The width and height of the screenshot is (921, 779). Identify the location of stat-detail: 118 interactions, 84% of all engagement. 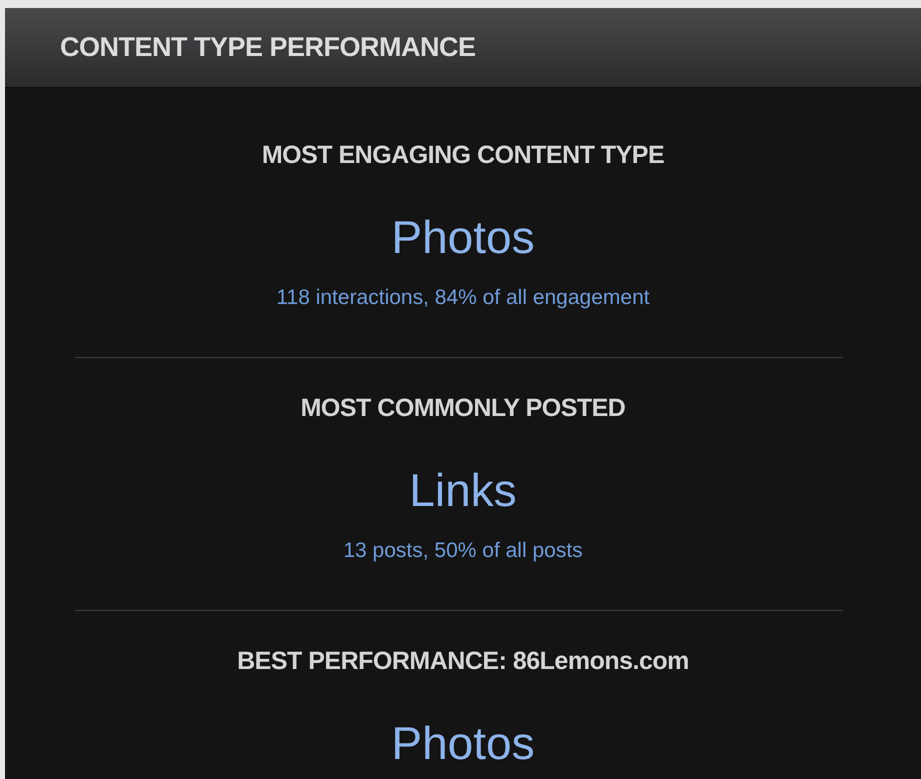
(463, 298).